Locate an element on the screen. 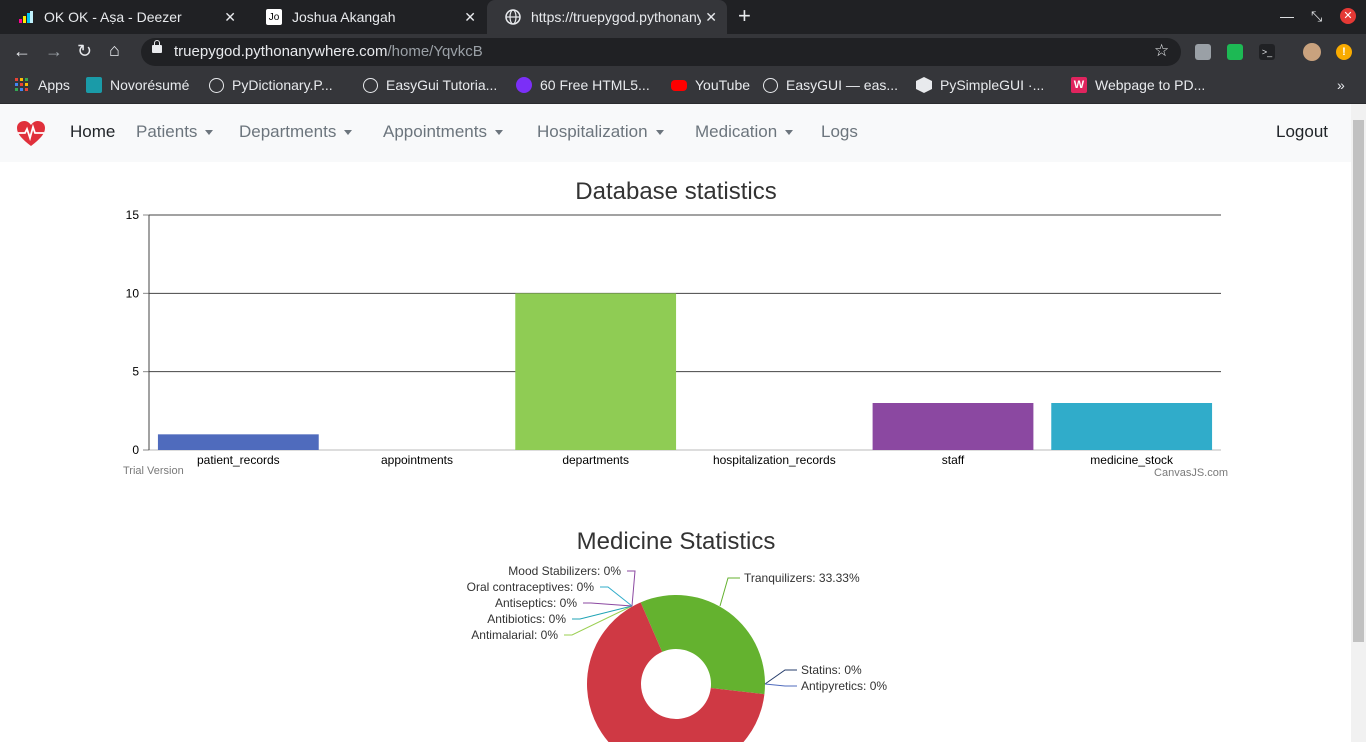  bookmark-label: Novorésumé is located at coordinates (150, 85).